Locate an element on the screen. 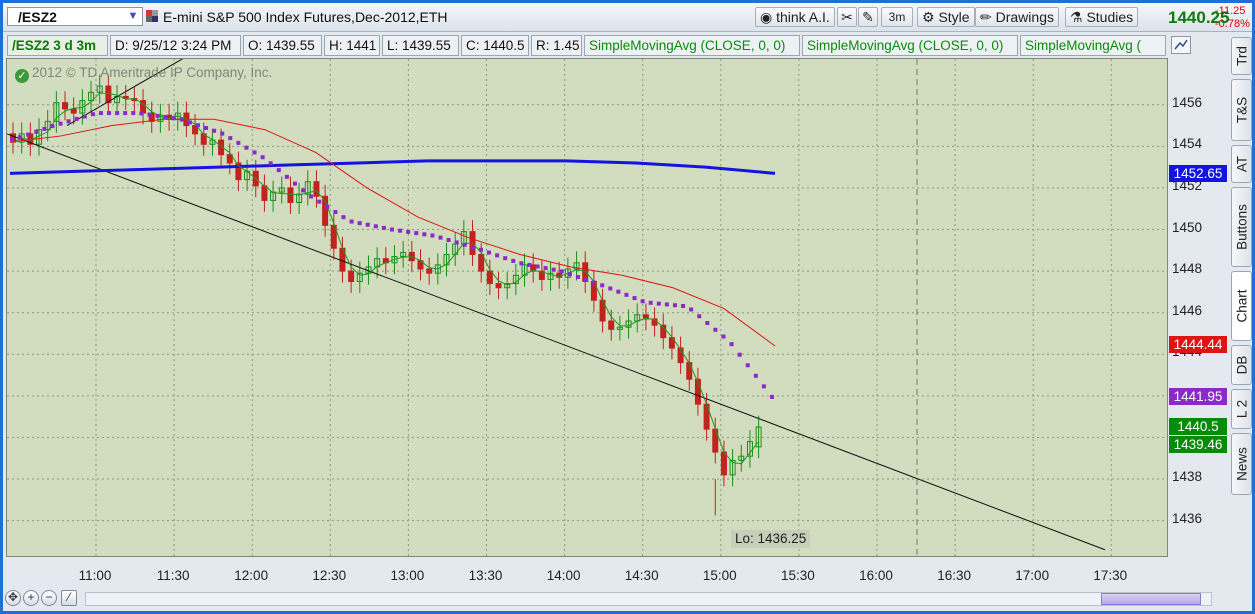  side-tab-news: News is located at coordinates (1241, 464).